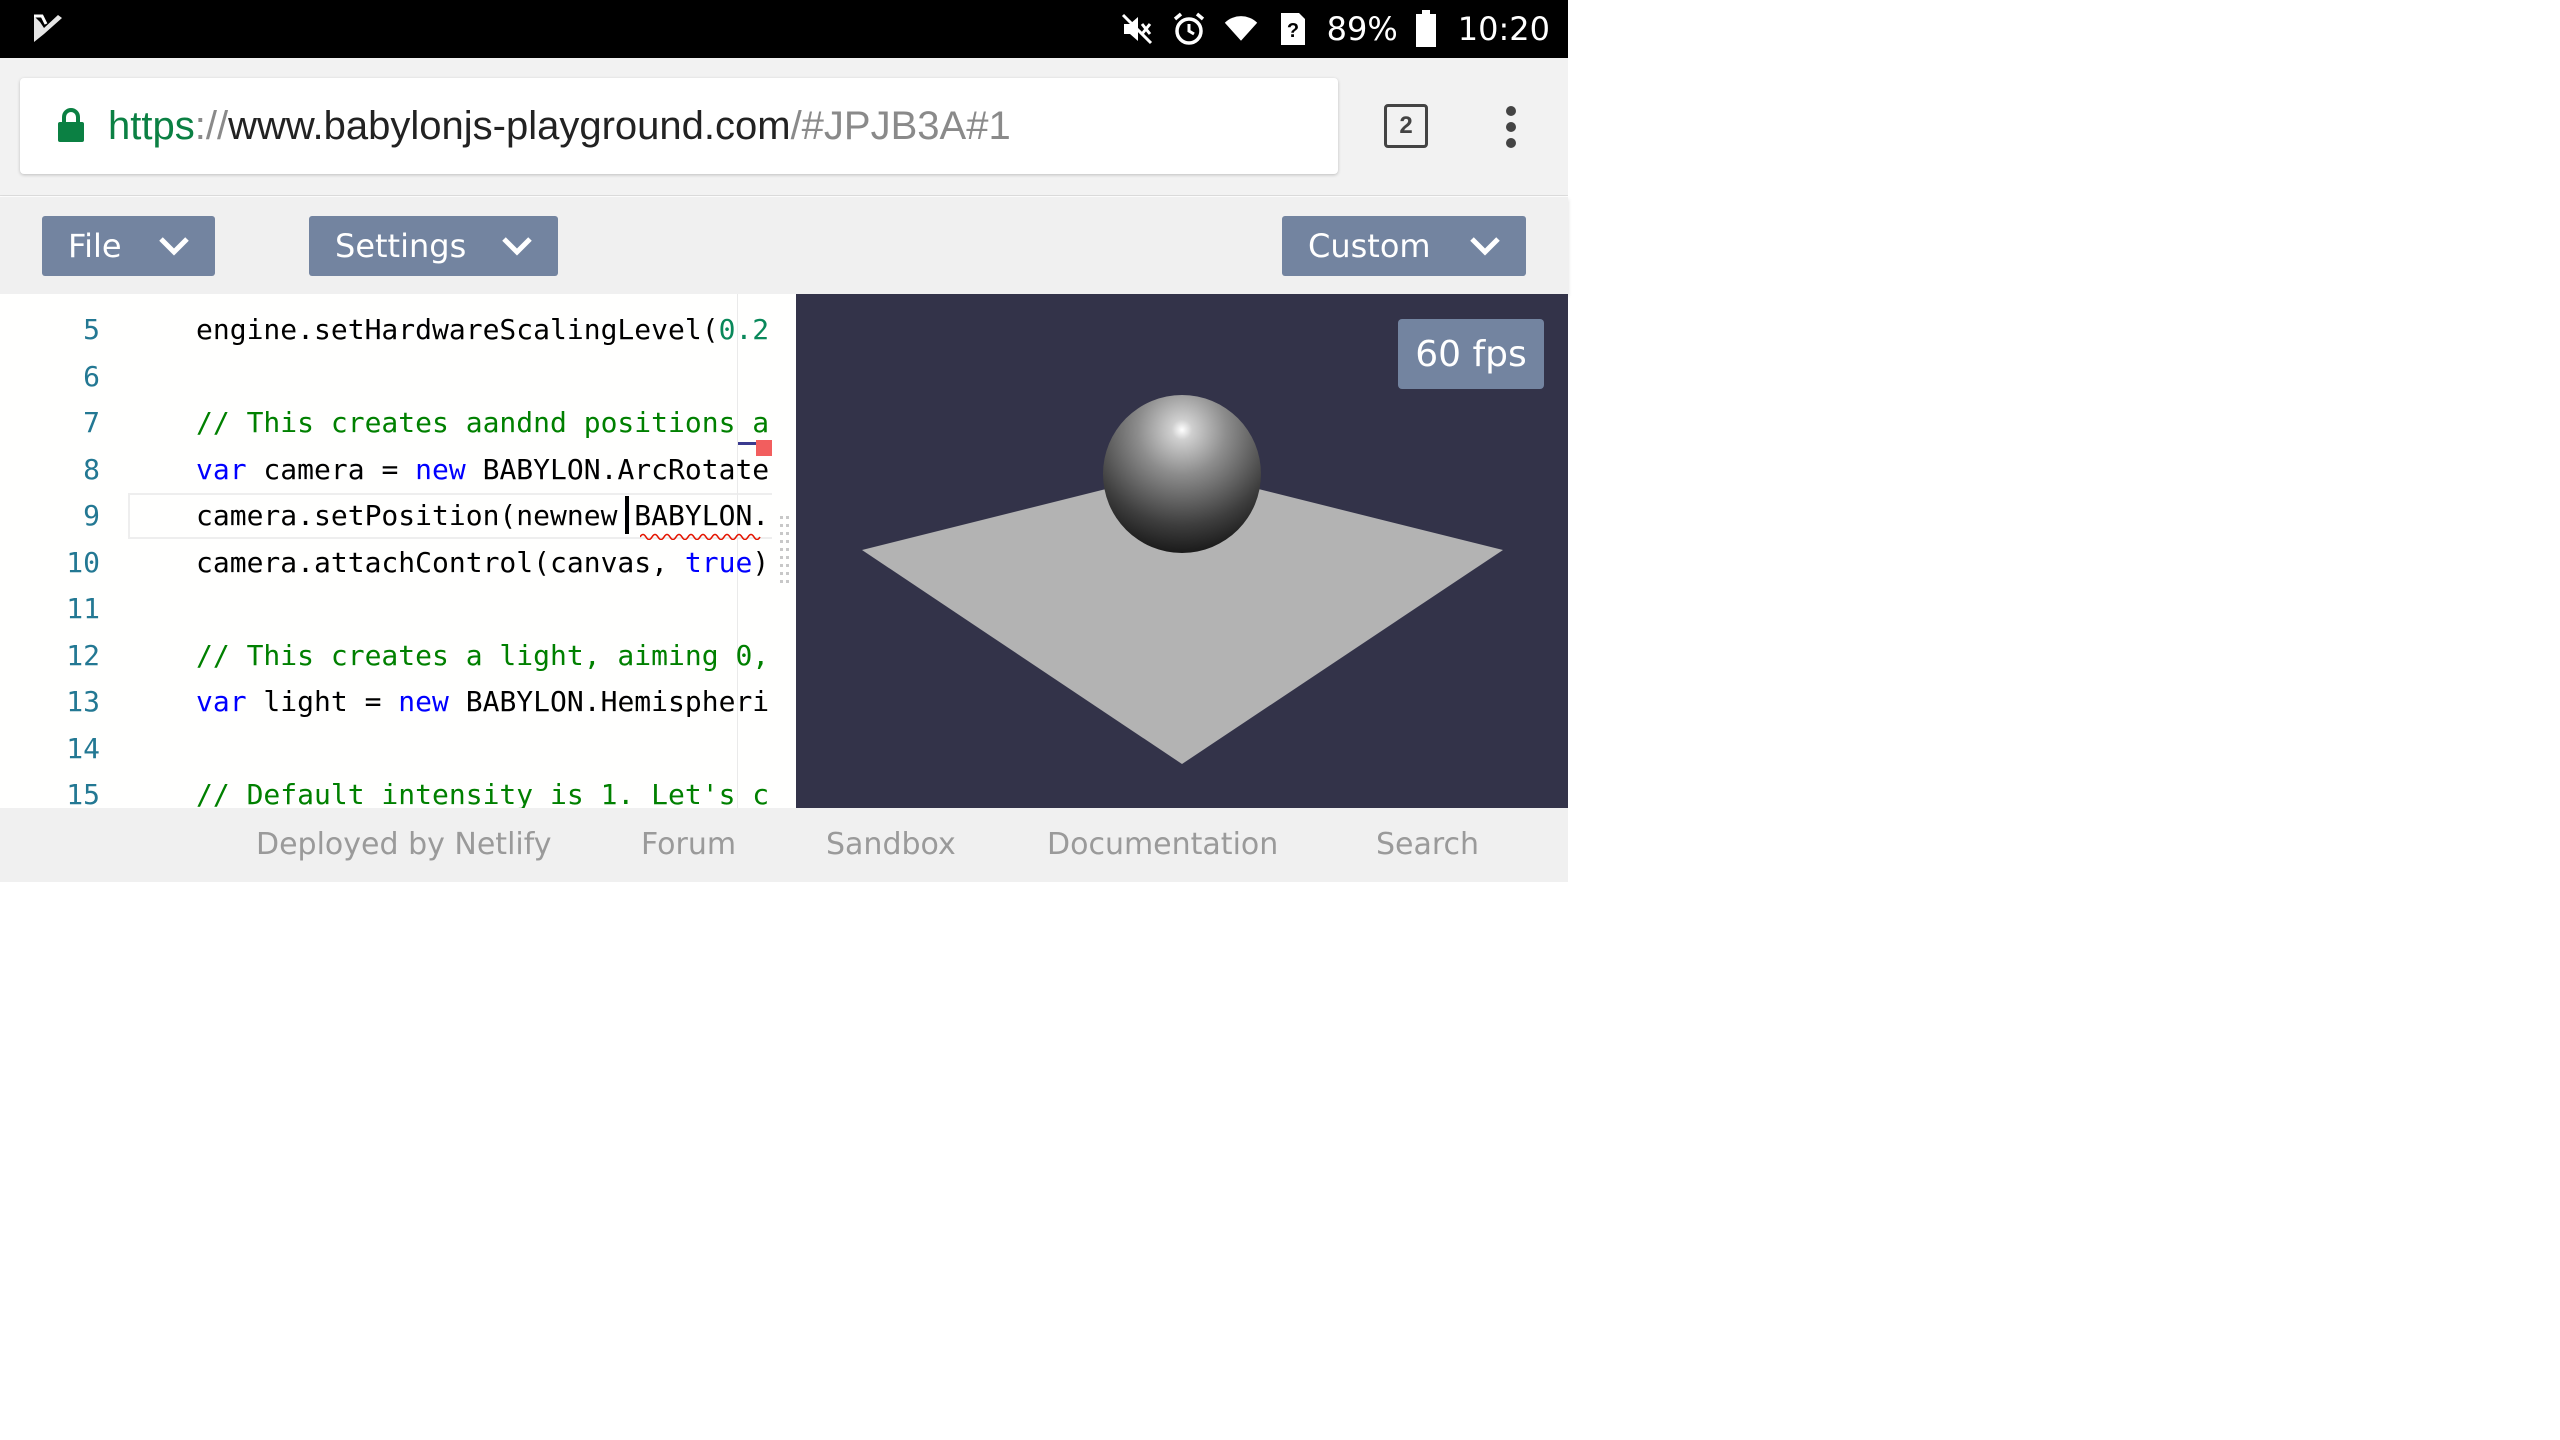 The image size is (2560, 1440). Describe the element at coordinates (83, 655) in the screenshot. I see `line-number: 12` at that location.